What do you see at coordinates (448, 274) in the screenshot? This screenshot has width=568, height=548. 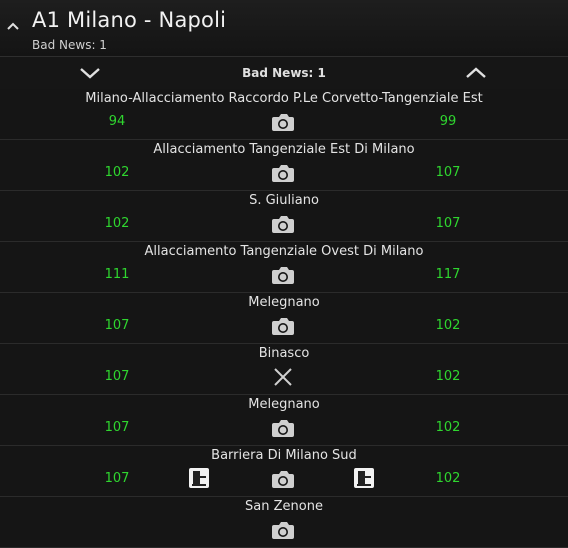 I see `travel-time-right: 117` at bounding box center [448, 274].